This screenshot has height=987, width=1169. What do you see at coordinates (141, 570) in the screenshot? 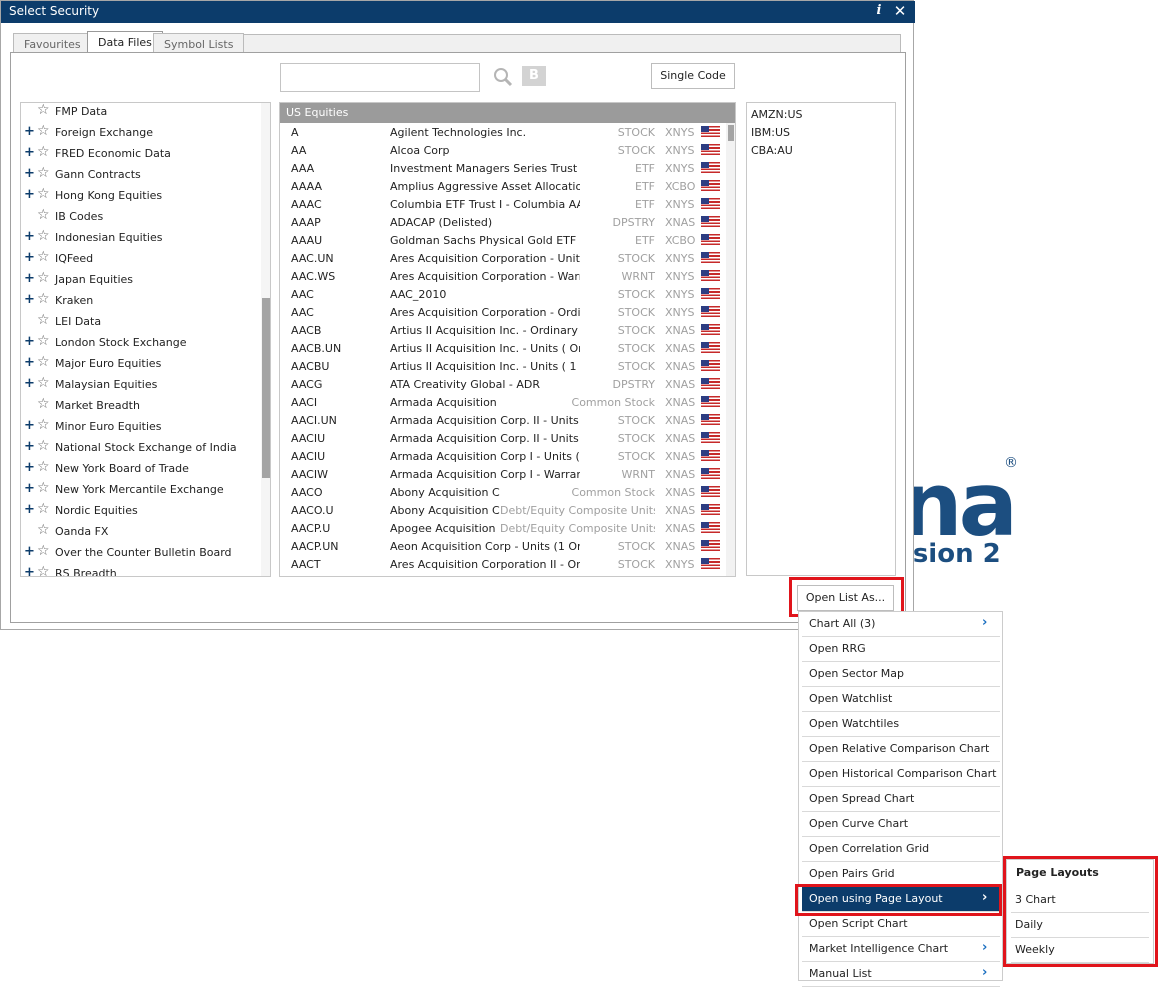
I see `tree-item: + ☆ RS Breadth` at bounding box center [141, 570].